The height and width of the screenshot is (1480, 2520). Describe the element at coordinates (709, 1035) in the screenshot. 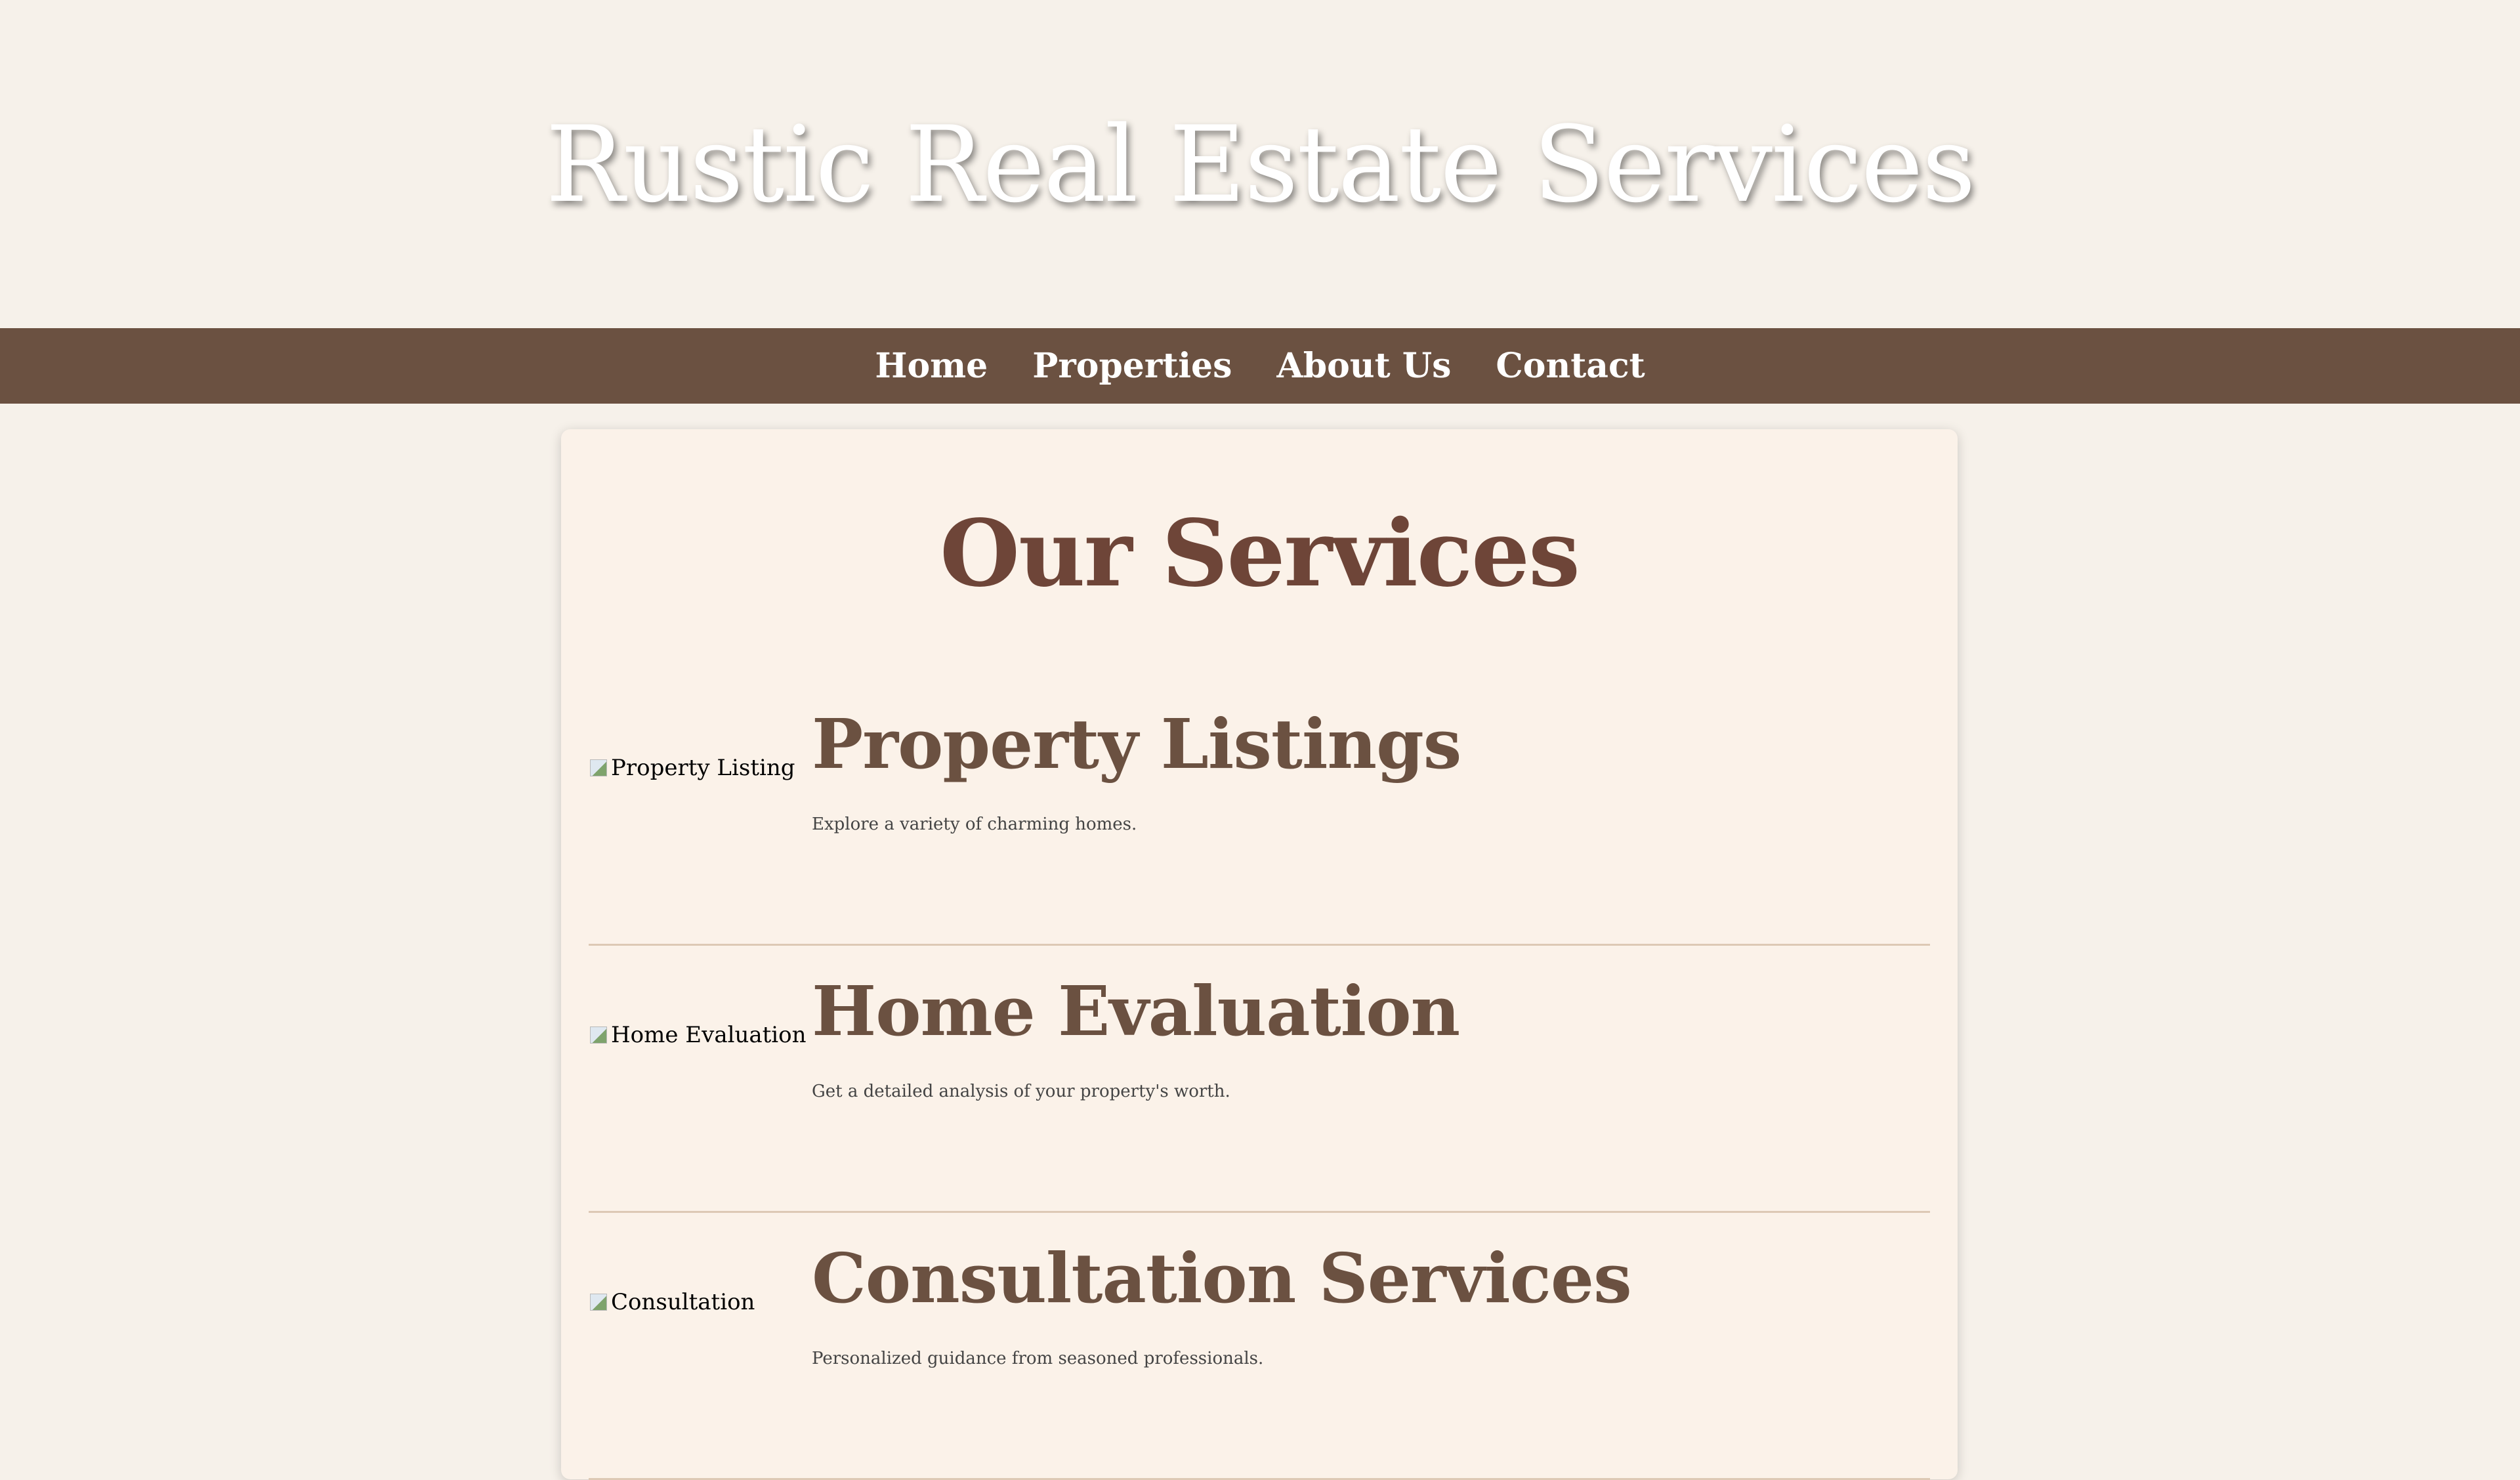

I see `service-image-alt: Home Evaluation` at that location.